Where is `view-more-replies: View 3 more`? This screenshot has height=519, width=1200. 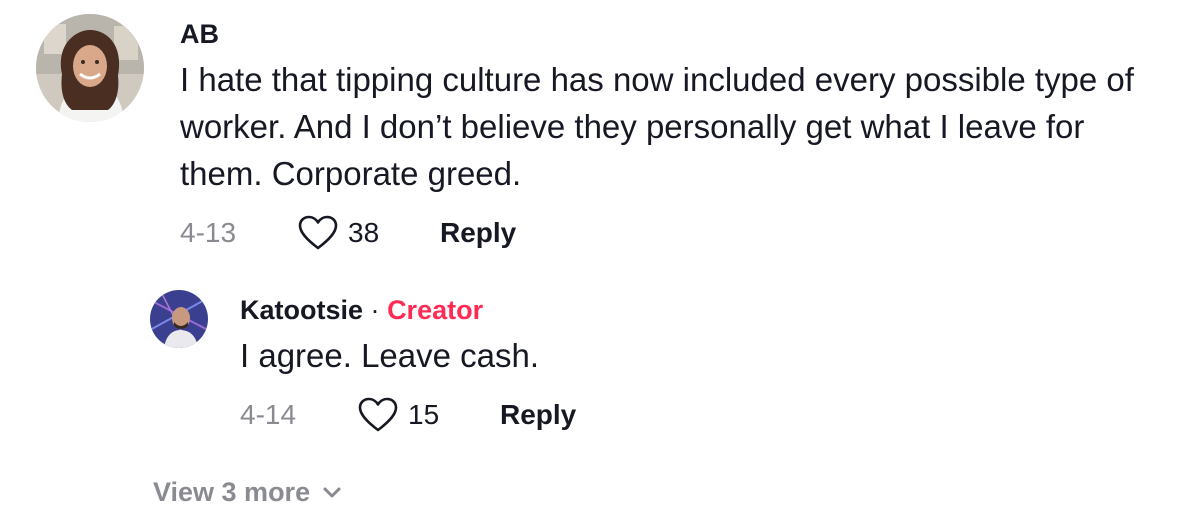
view-more-replies: View 3 more is located at coordinates (247, 492).